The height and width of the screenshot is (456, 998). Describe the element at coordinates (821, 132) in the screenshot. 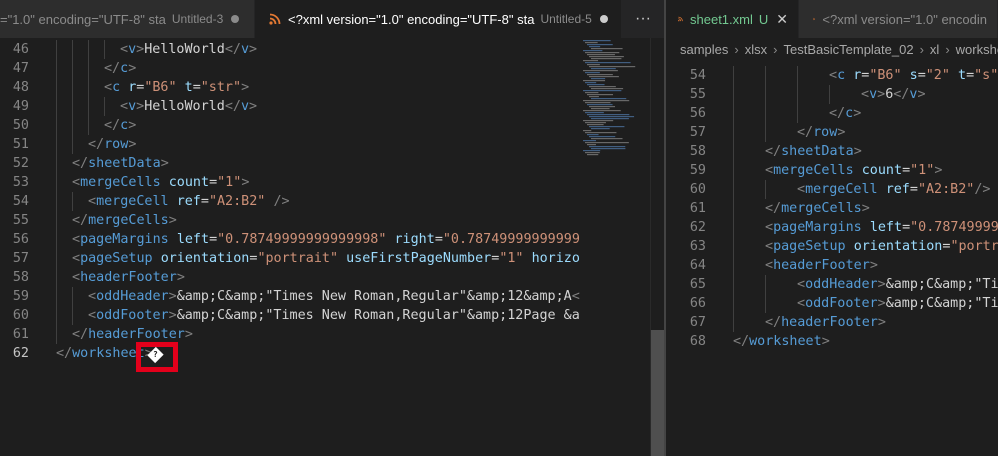

I see `code-text: </row>` at that location.